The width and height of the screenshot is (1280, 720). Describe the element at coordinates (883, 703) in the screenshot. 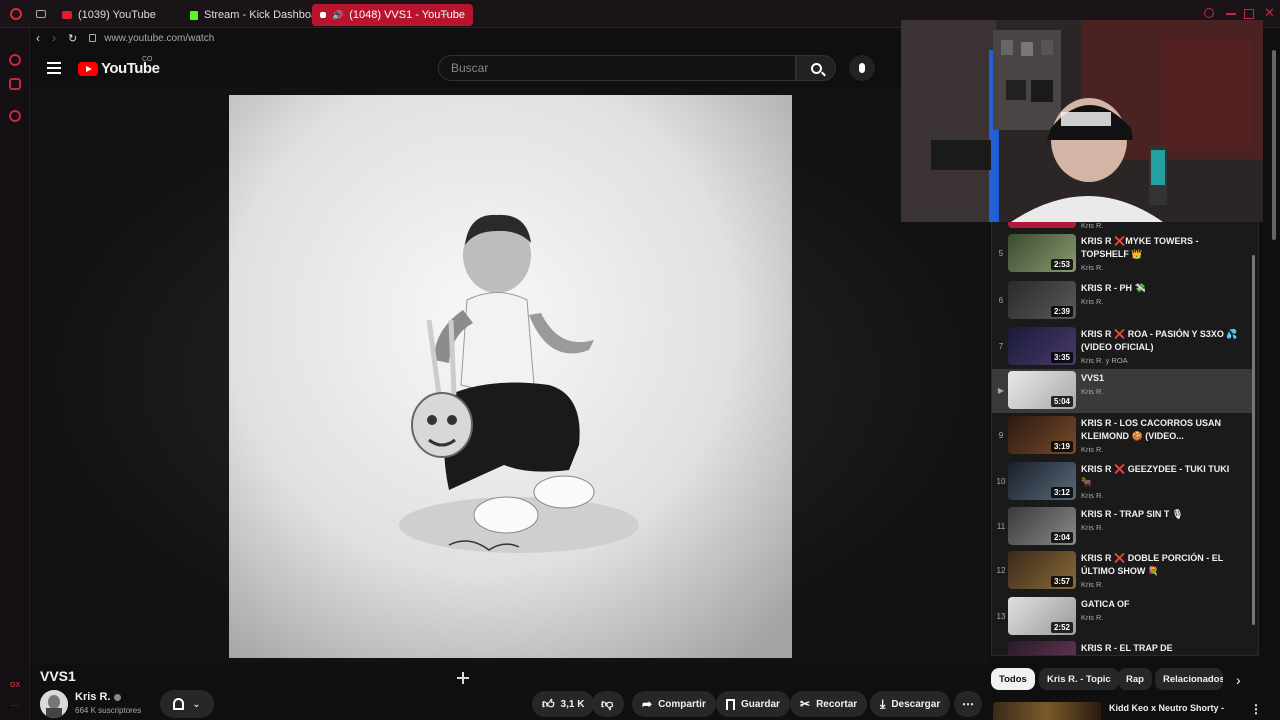

I see `download-icon: ⤓` at that location.